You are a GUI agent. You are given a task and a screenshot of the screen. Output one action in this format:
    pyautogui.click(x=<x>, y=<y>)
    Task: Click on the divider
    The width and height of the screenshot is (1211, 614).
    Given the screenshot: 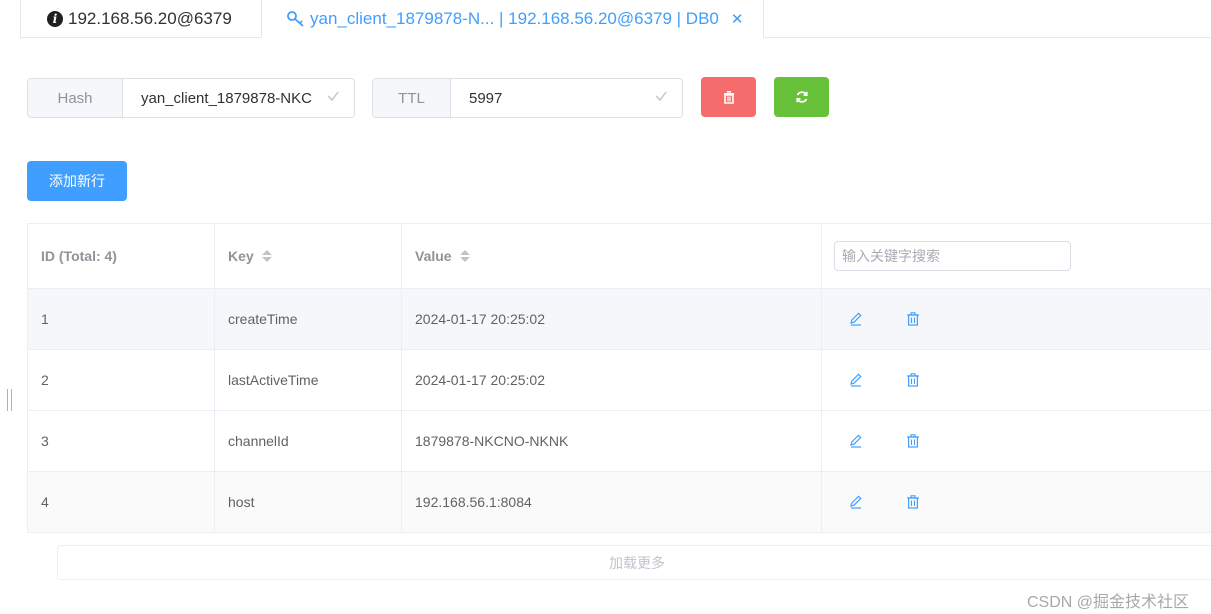 What is the action you would take?
    pyautogui.click(x=987, y=37)
    